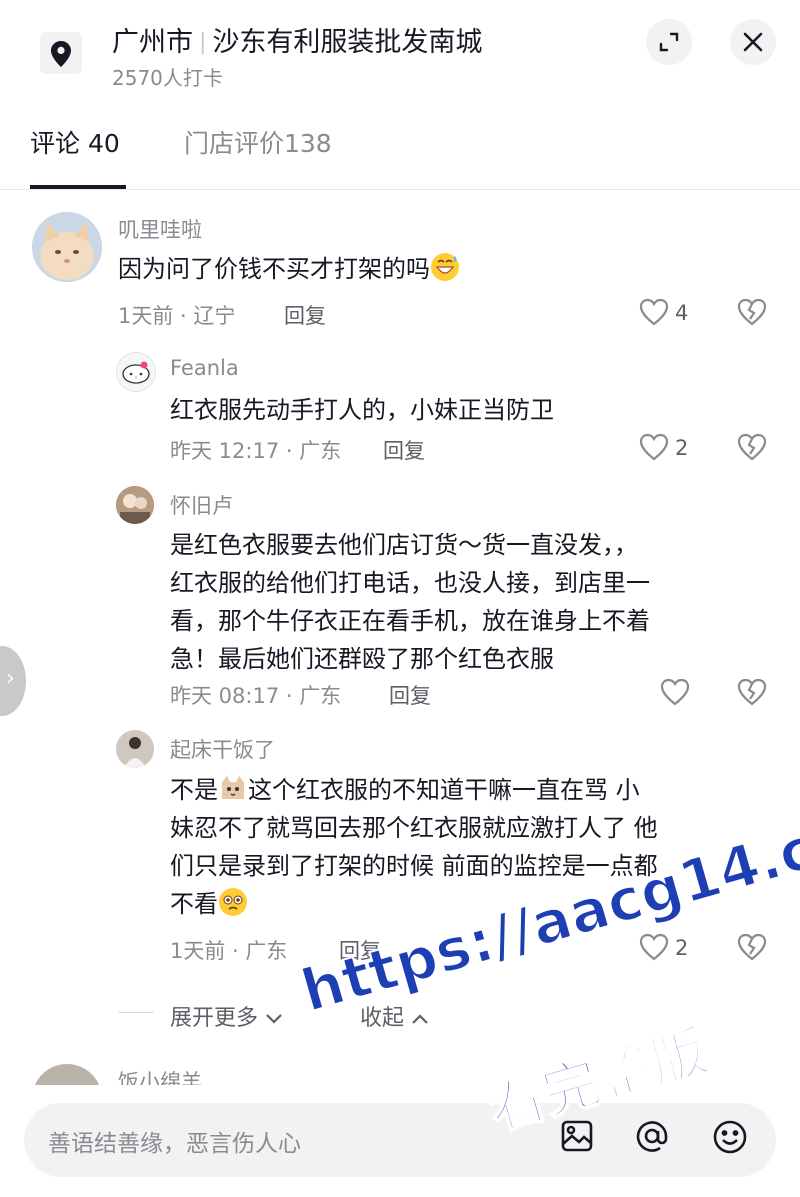 This screenshot has width=800, height=1197. What do you see at coordinates (214, 1018) in the screenshot?
I see `expand-more-label: 展开更多` at bounding box center [214, 1018].